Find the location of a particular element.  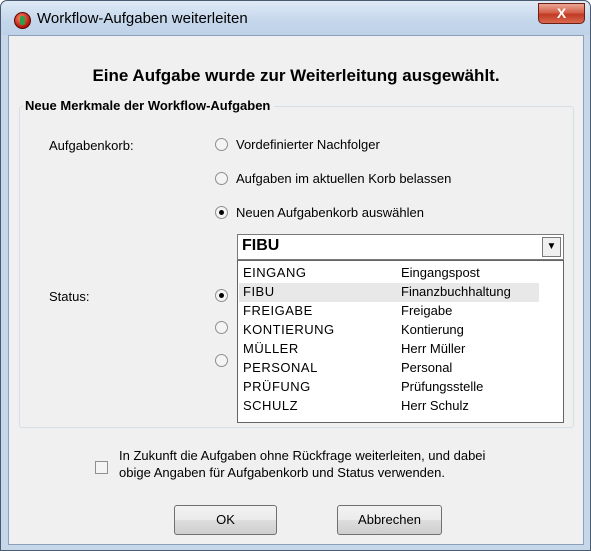

list-item: MÜLLER Herr Müller is located at coordinates (389, 349).